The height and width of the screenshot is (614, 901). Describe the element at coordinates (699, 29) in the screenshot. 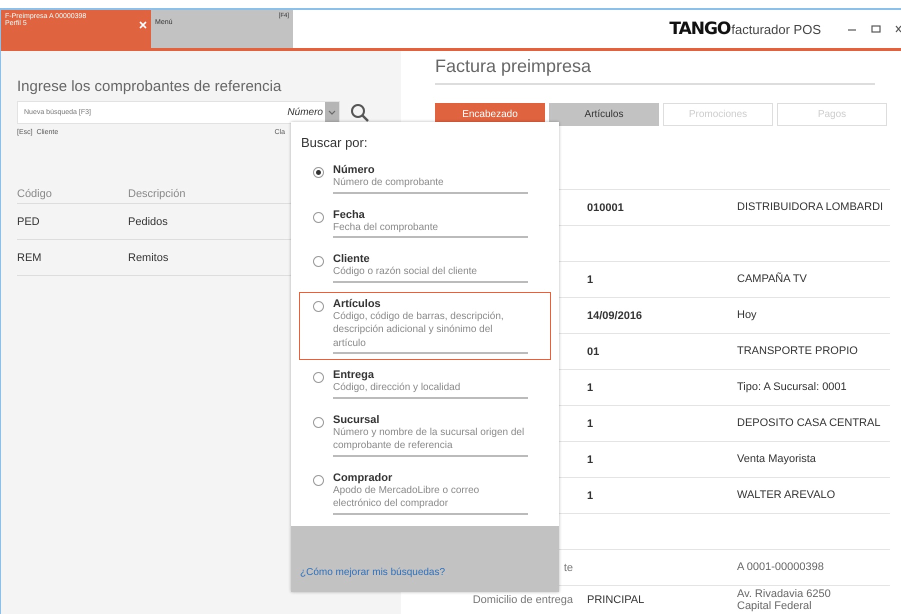

I see `brand-logo: TANGO` at that location.